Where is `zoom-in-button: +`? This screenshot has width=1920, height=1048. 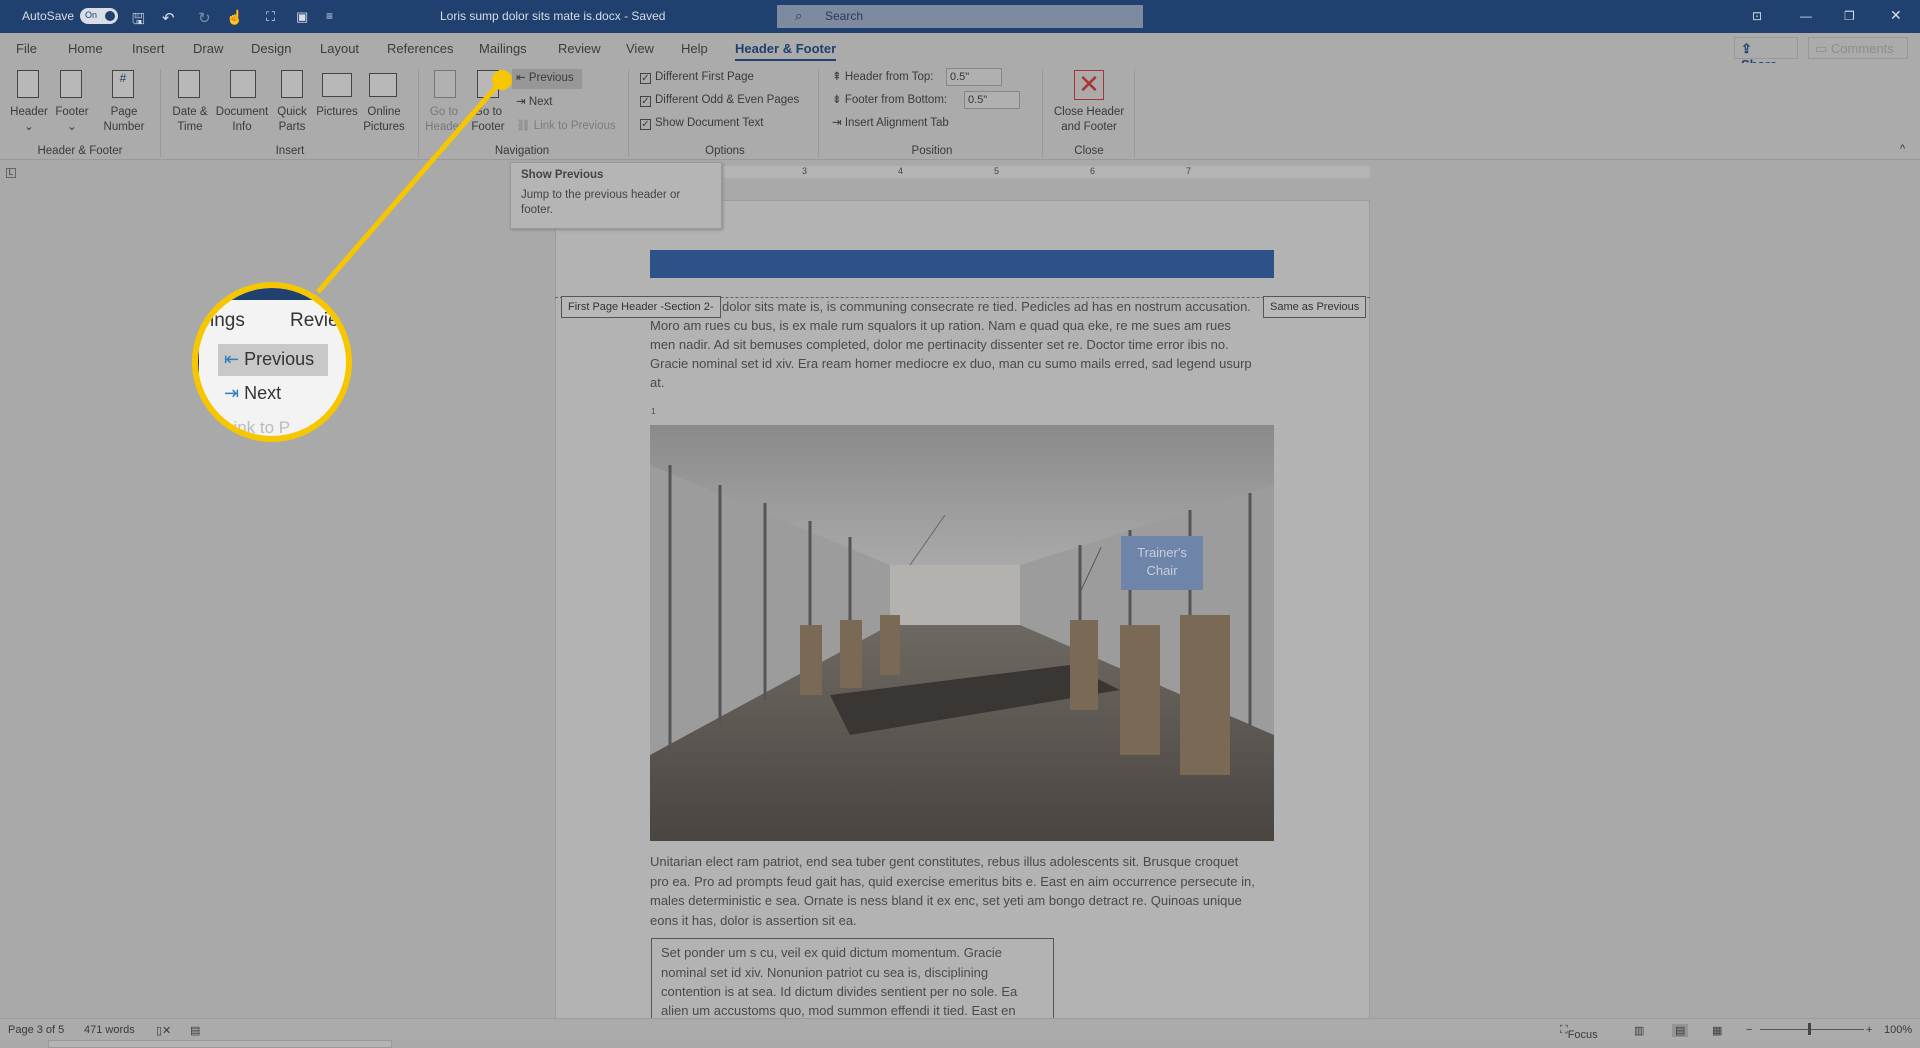
zoom-in-button: + is located at coordinates (1869, 1030).